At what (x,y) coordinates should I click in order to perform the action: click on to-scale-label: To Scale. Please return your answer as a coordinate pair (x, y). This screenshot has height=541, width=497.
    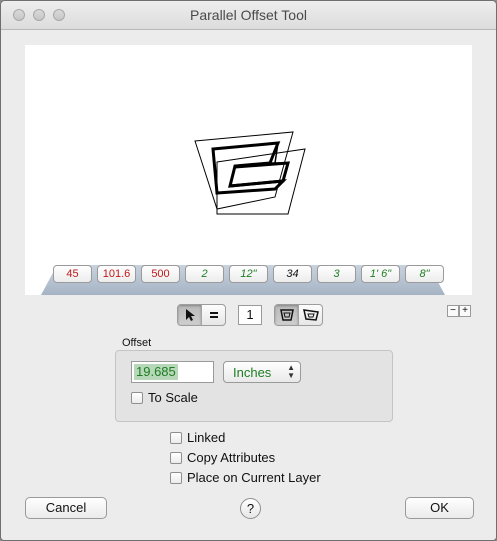
    Looking at the image, I should click on (173, 397).